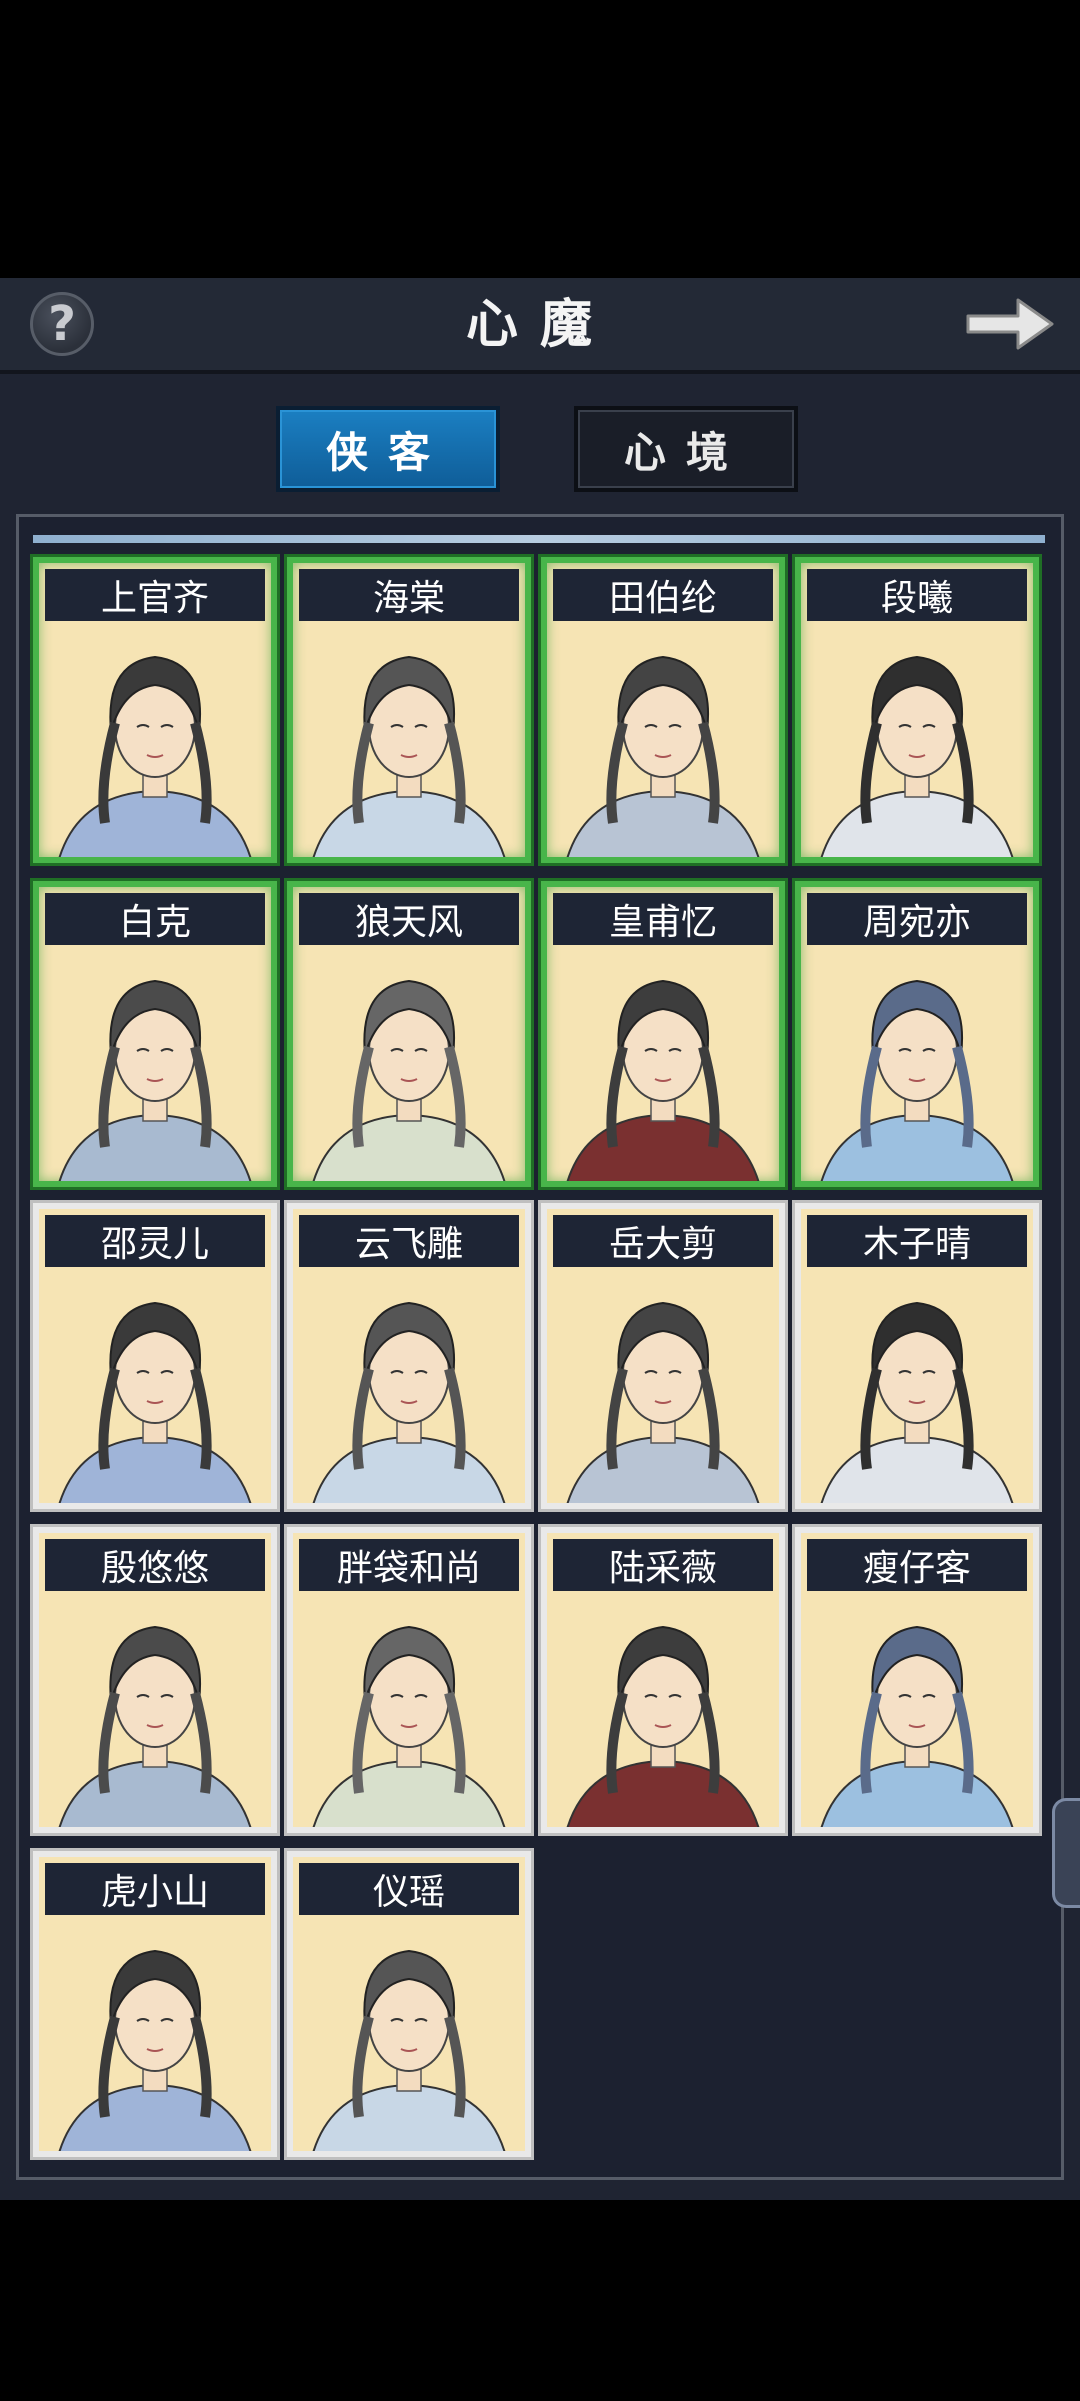 The height and width of the screenshot is (2401, 1080). What do you see at coordinates (409, 1241) in the screenshot?
I see `character-name: 云飞雕` at bounding box center [409, 1241].